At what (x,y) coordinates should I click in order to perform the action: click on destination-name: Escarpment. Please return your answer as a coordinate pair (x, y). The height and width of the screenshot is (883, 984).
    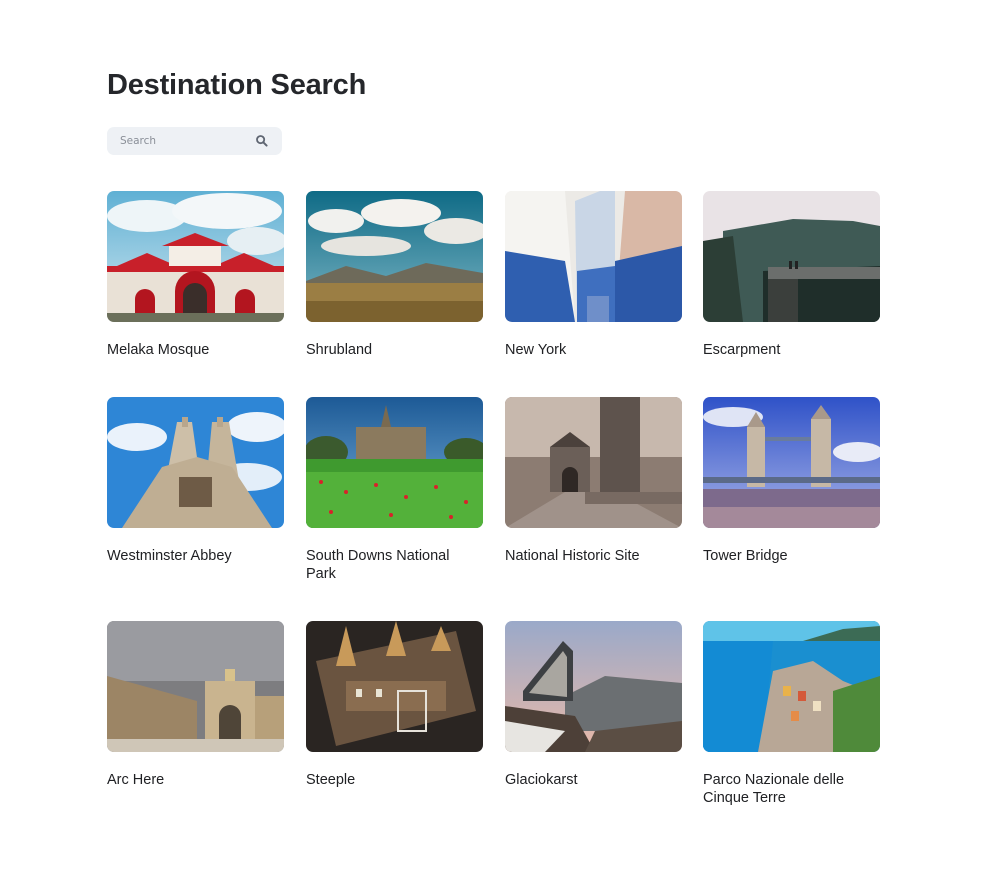
    Looking at the image, I should click on (791, 350).